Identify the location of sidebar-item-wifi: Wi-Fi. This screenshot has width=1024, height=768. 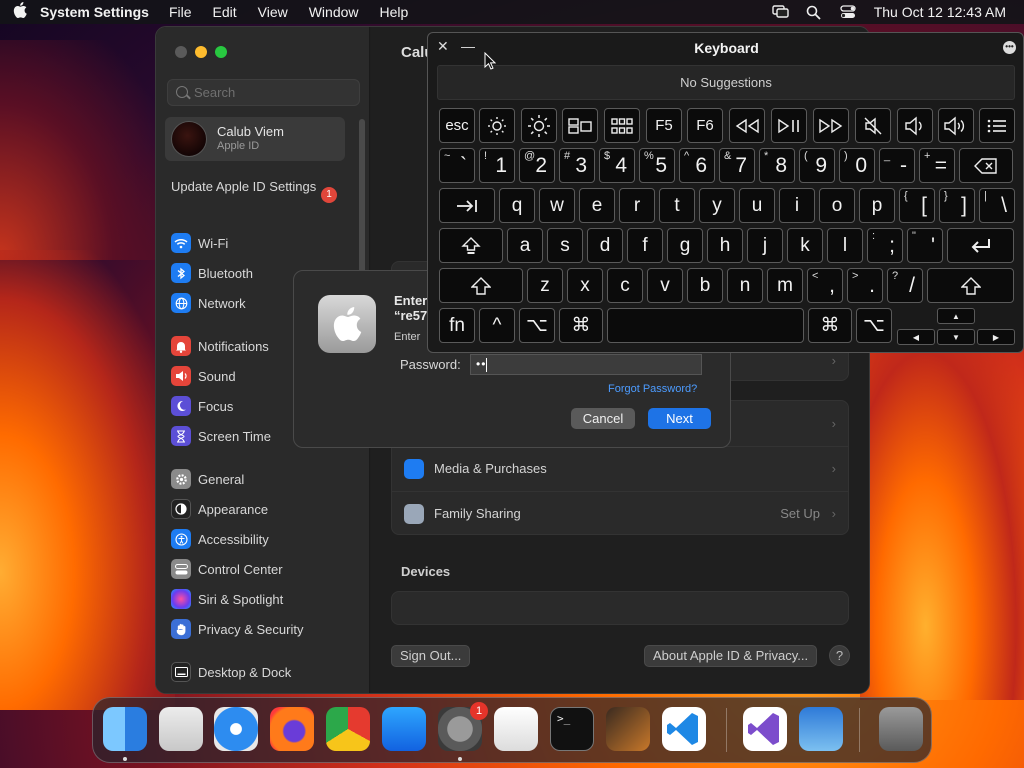
(199, 243).